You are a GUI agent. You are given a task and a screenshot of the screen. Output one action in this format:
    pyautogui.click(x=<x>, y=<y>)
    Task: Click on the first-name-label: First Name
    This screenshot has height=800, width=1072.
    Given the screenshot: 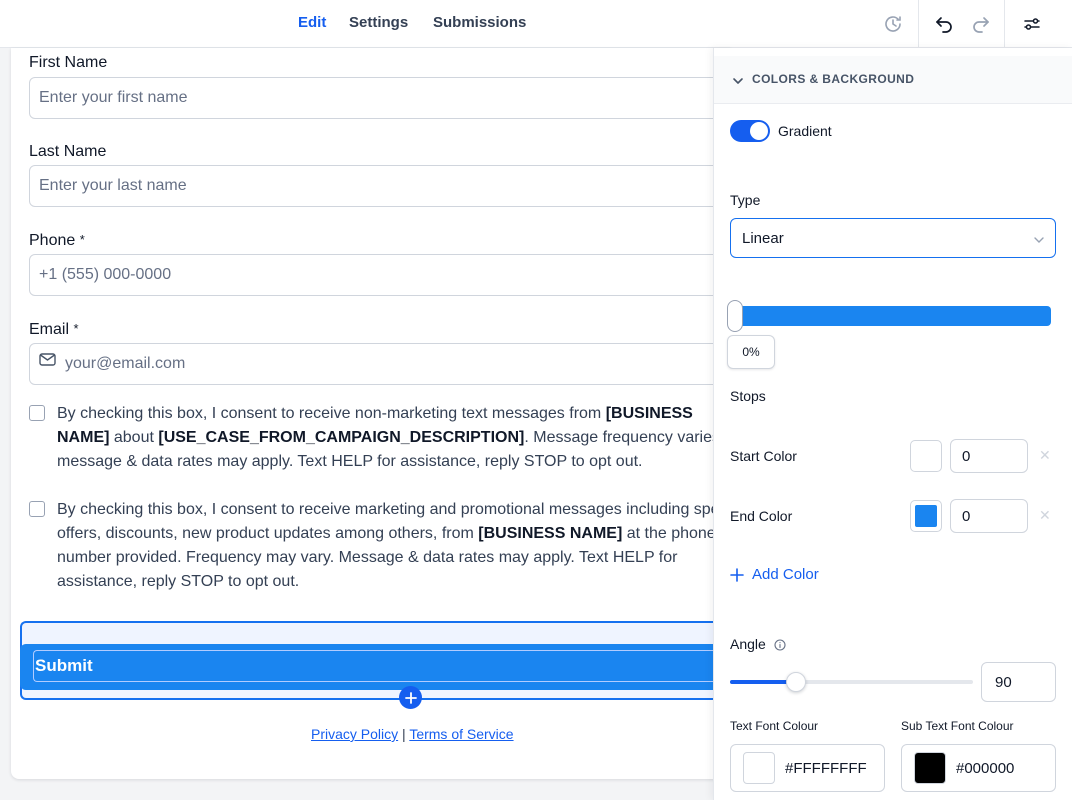 What is the action you would take?
    pyautogui.click(x=68, y=62)
    